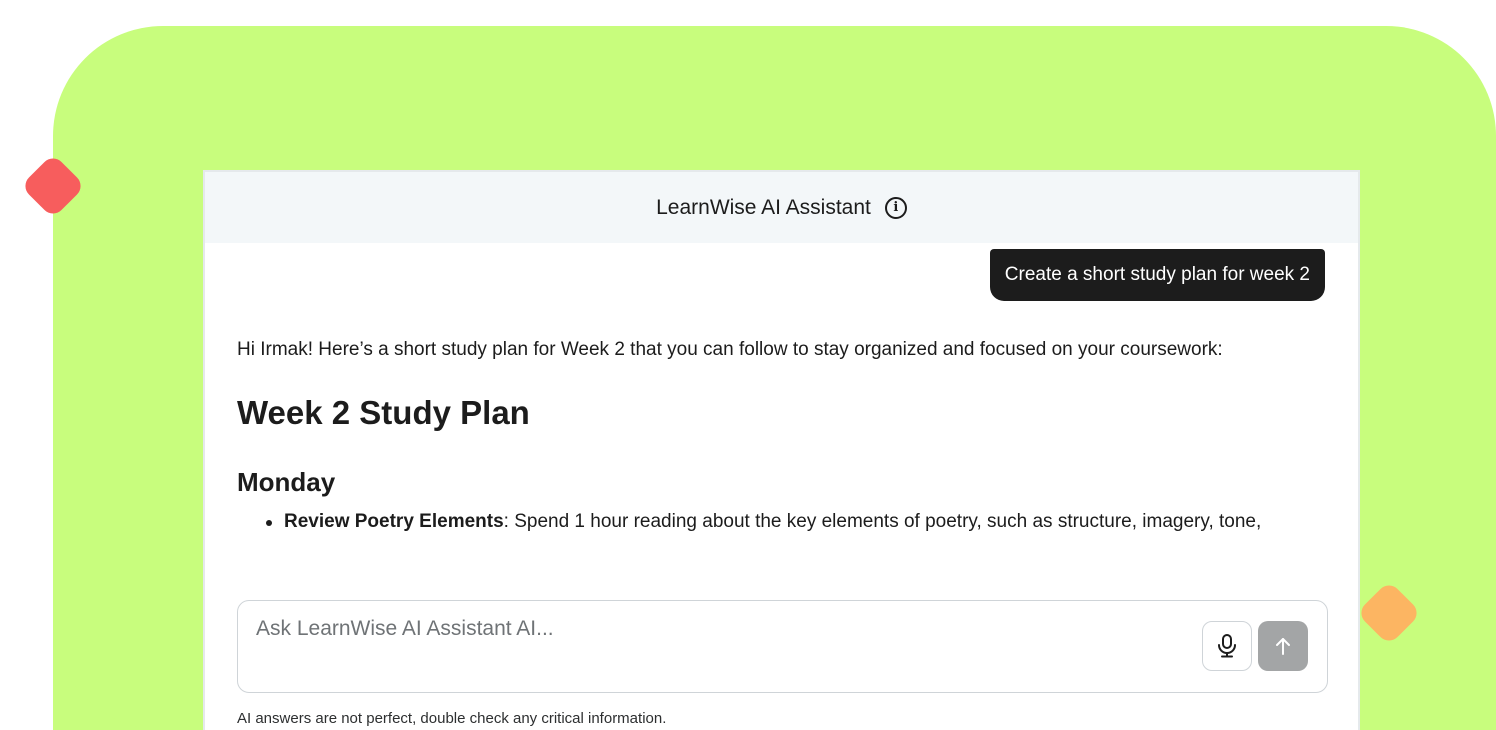  I want to click on microphone-button, so click(1227, 646).